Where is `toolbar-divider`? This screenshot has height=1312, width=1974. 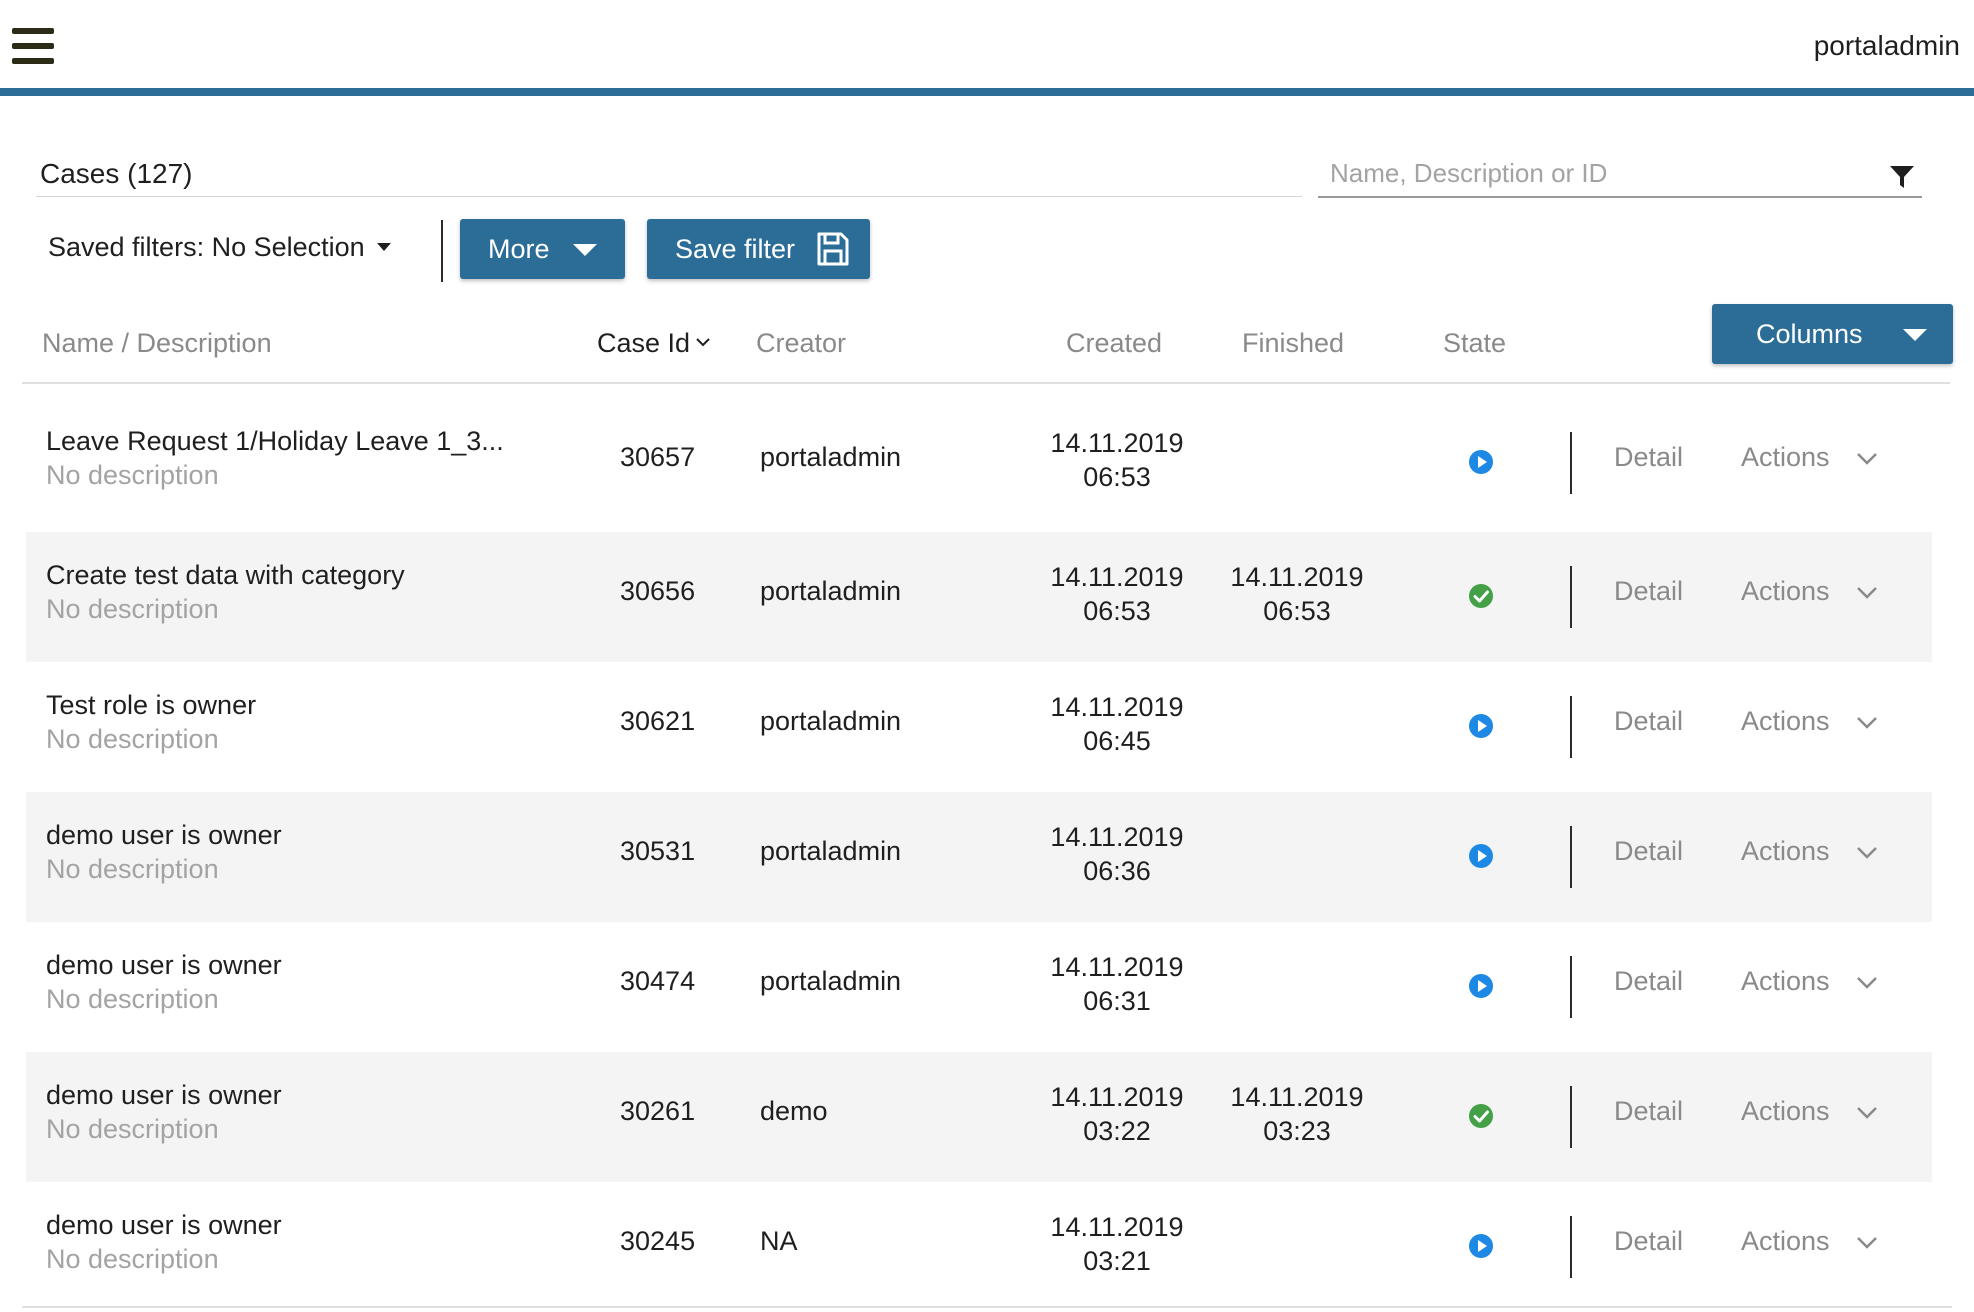 toolbar-divider is located at coordinates (442, 251).